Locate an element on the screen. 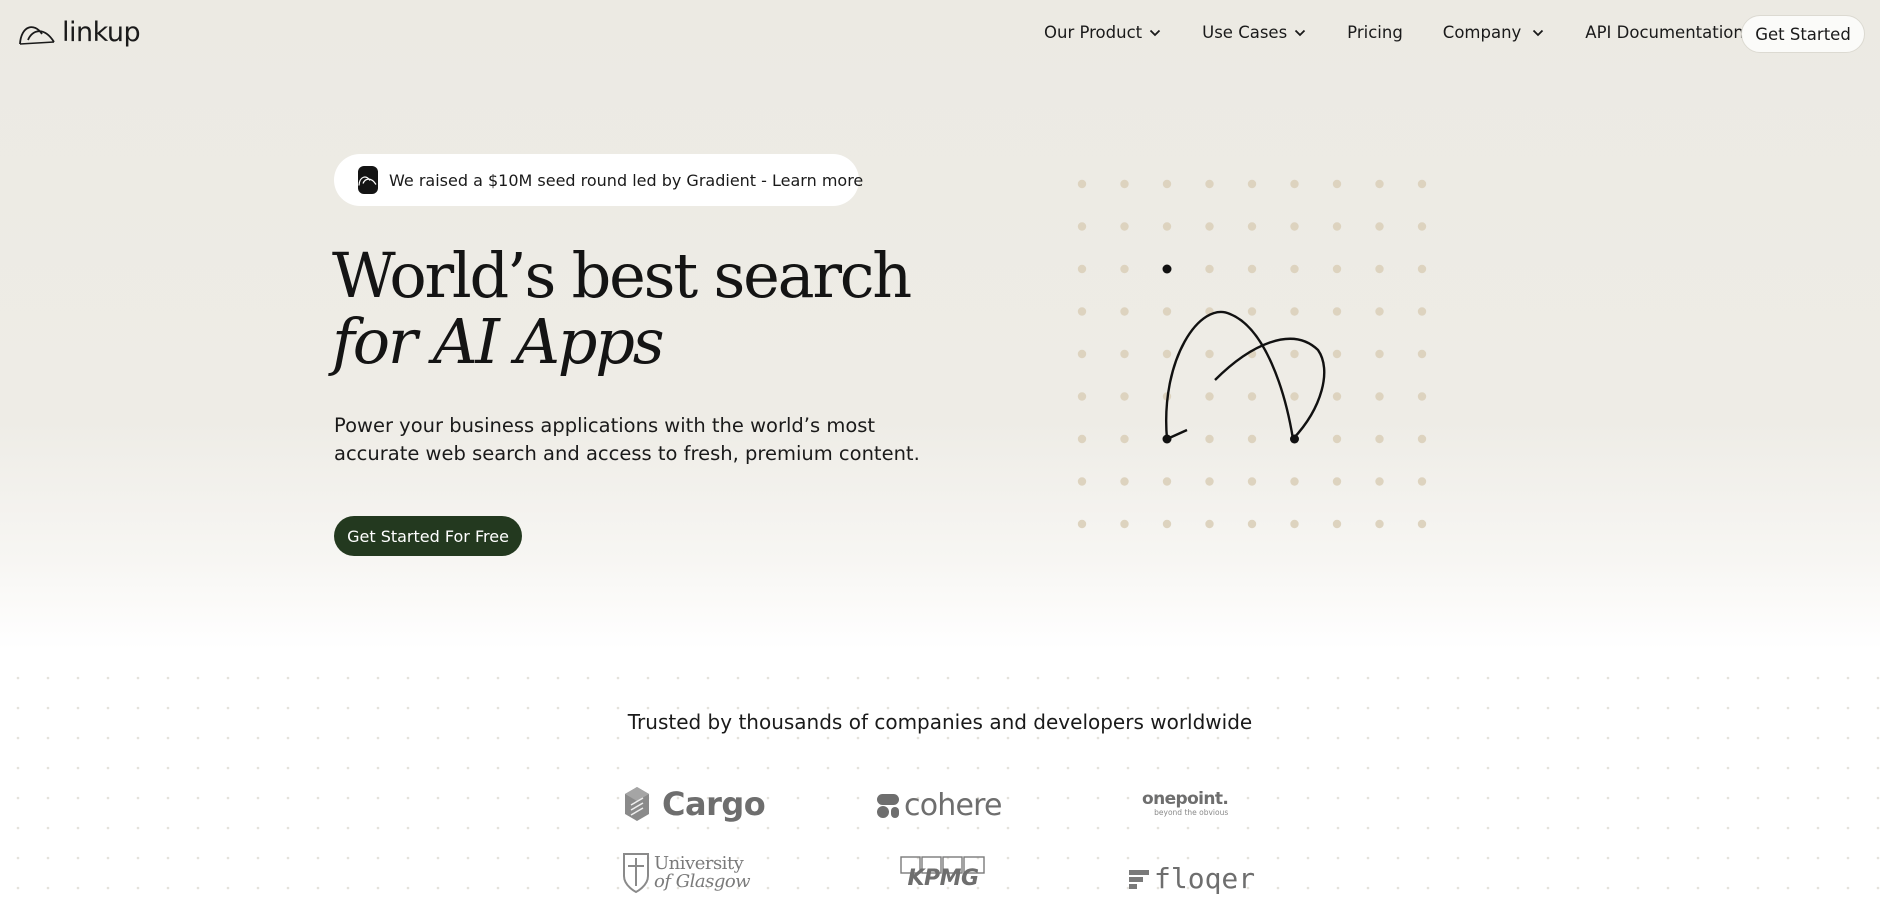 This screenshot has width=1880, height=900. nav-item-use-cases: Use Cases is located at coordinates (1254, 33).